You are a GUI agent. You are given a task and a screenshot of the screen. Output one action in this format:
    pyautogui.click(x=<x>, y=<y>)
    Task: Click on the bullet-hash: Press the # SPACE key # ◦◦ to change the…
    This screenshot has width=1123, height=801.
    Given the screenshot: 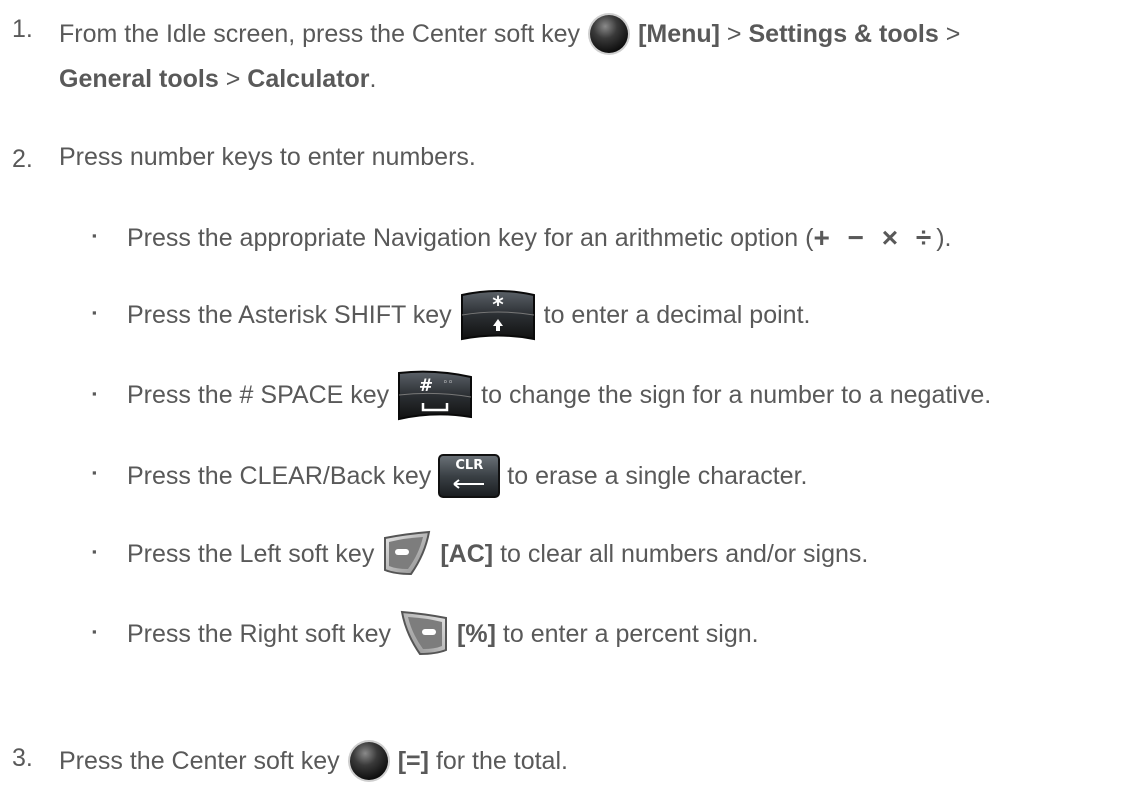 What is the action you would take?
    pyautogui.click(x=559, y=395)
    